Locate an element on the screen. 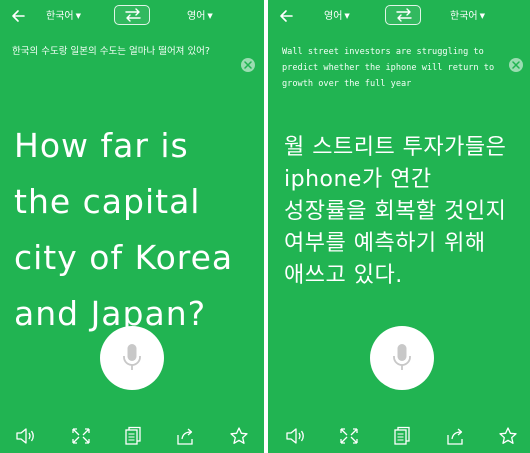 This screenshot has width=530, height=453. target-language-selector: 영어 ▼ is located at coordinates (200, 16).